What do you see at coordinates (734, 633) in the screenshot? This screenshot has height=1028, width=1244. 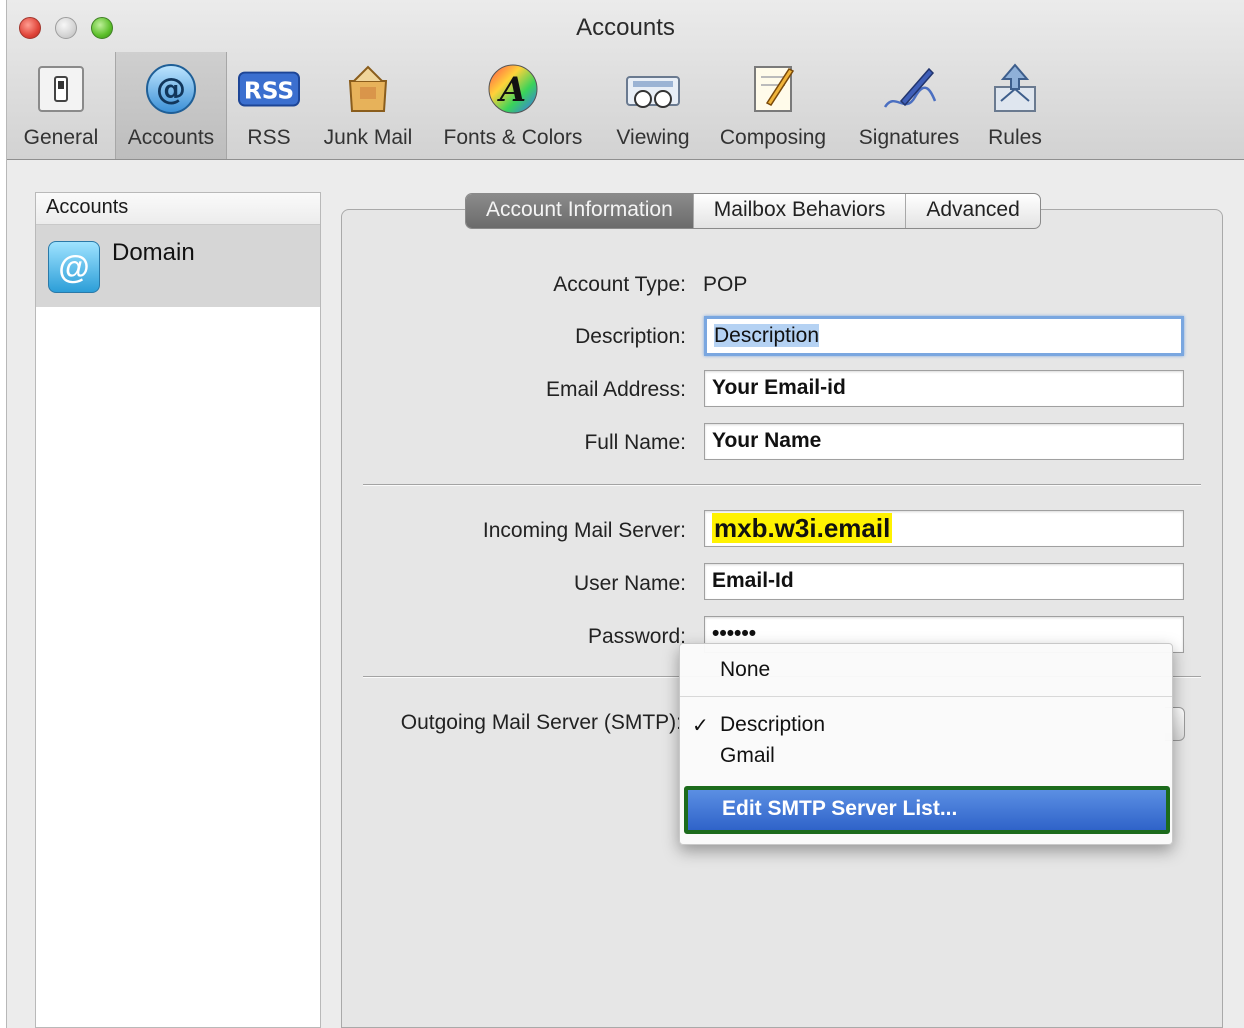 I see `password-value: ••••••` at bounding box center [734, 633].